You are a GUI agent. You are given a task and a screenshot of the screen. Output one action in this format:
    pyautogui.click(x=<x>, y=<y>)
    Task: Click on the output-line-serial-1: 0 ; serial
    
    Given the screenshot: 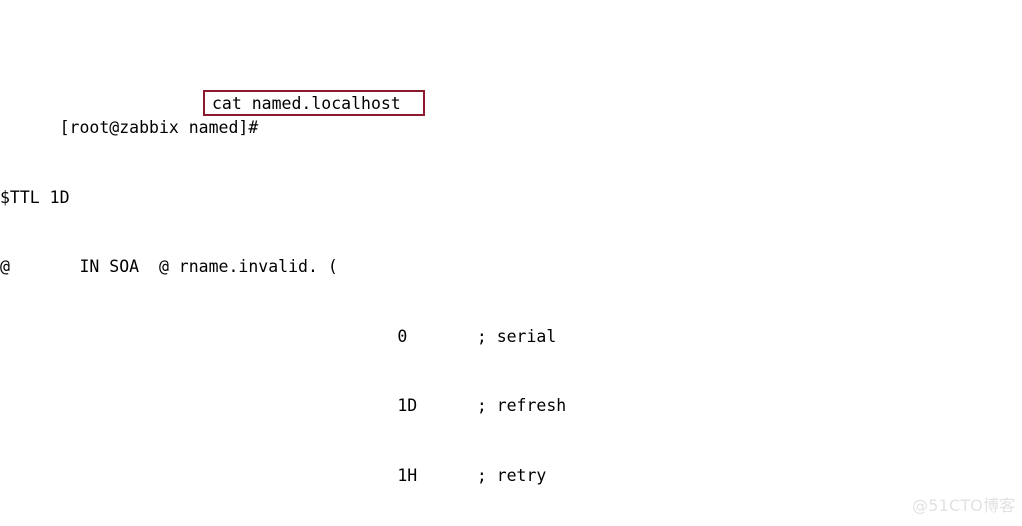 What is the action you would take?
    pyautogui.click(x=278, y=336)
    